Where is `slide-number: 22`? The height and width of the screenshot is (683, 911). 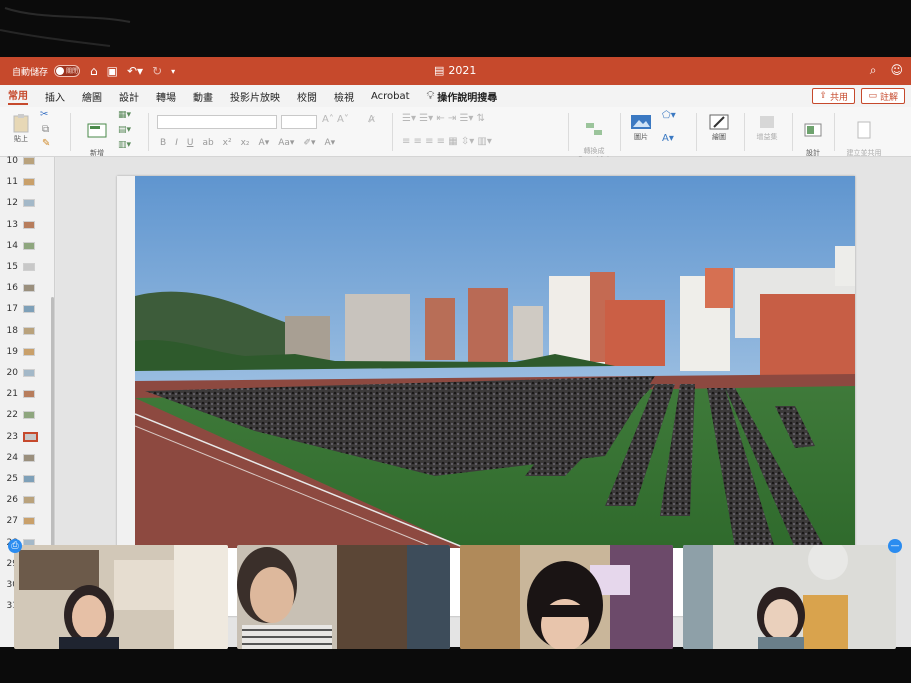 slide-number: 22 is located at coordinates (12, 415).